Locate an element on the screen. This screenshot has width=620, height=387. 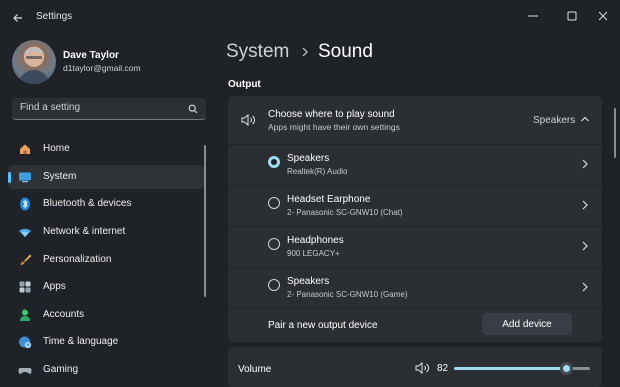
sidebar-item-label: Time & language is located at coordinates (81, 341).